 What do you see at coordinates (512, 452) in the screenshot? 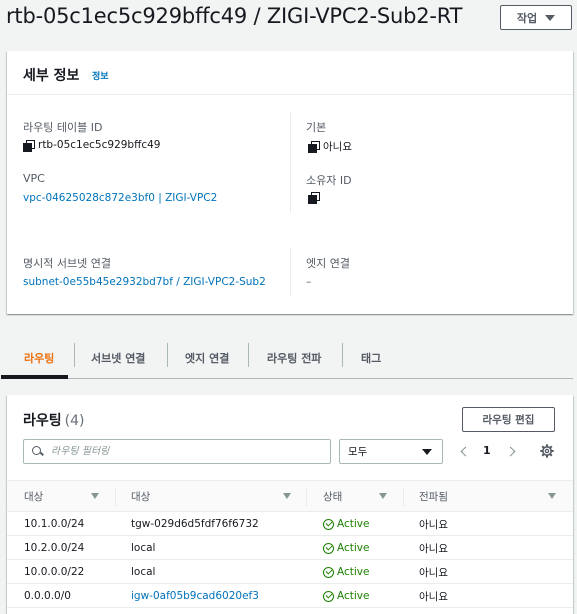
I see `next-page-icon` at bounding box center [512, 452].